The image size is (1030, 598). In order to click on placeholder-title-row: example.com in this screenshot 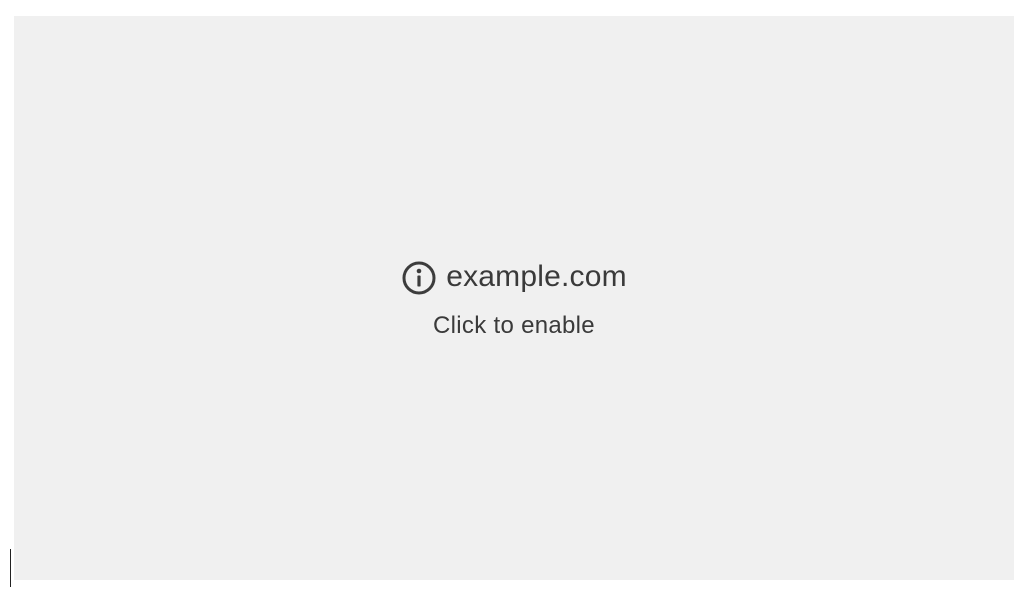, I will do `click(514, 277)`.